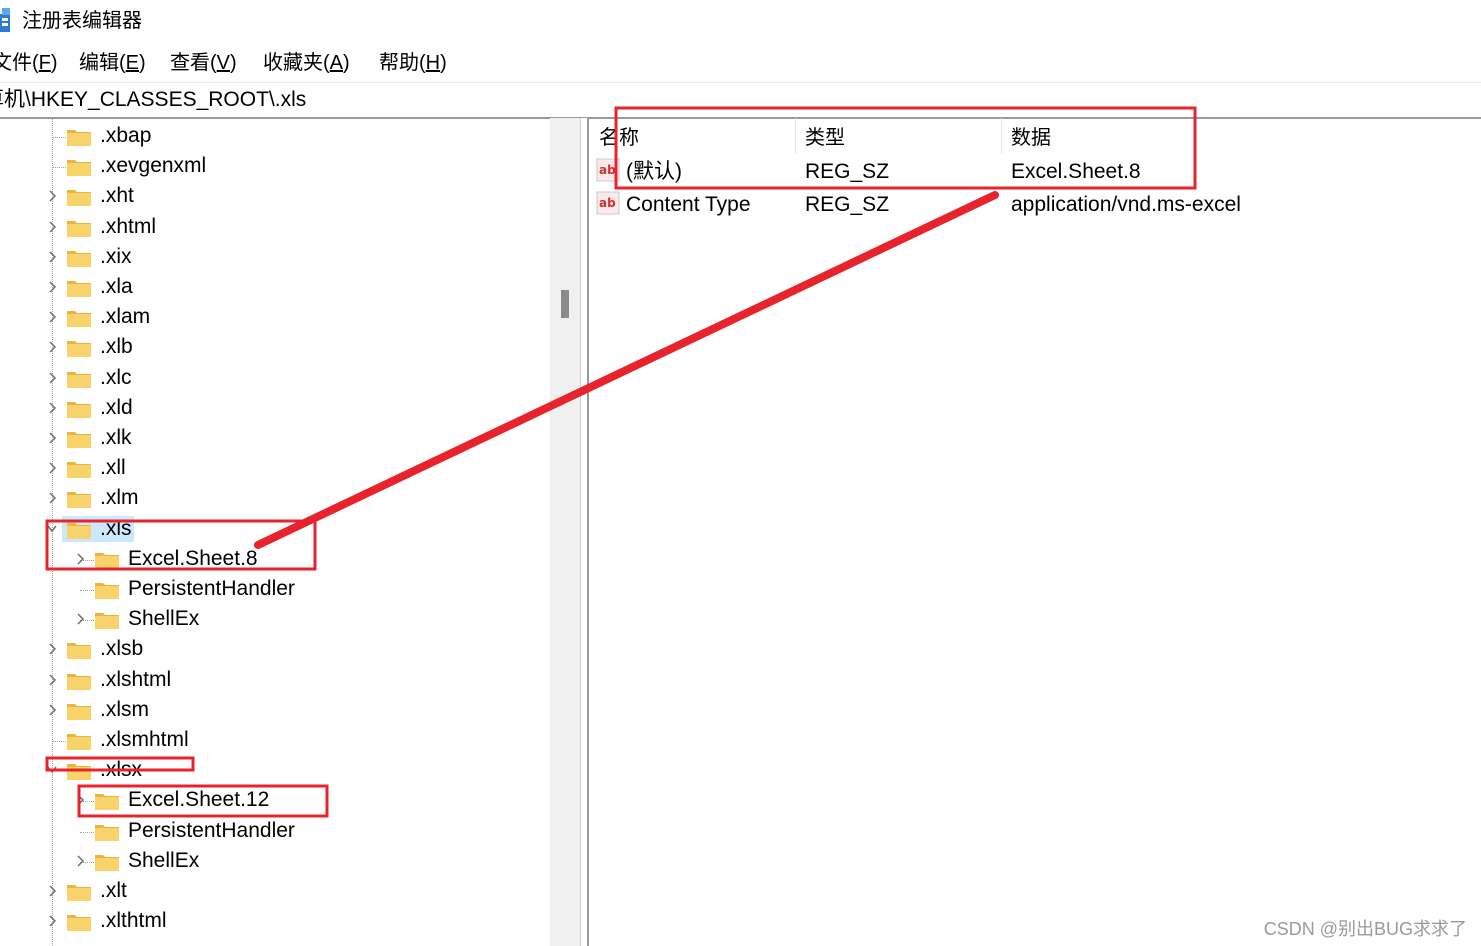 The image size is (1481, 946). What do you see at coordinates (116, 286) in the screenshot?
I see `tree-item-label: .xla` at bounding box center [116, 286].